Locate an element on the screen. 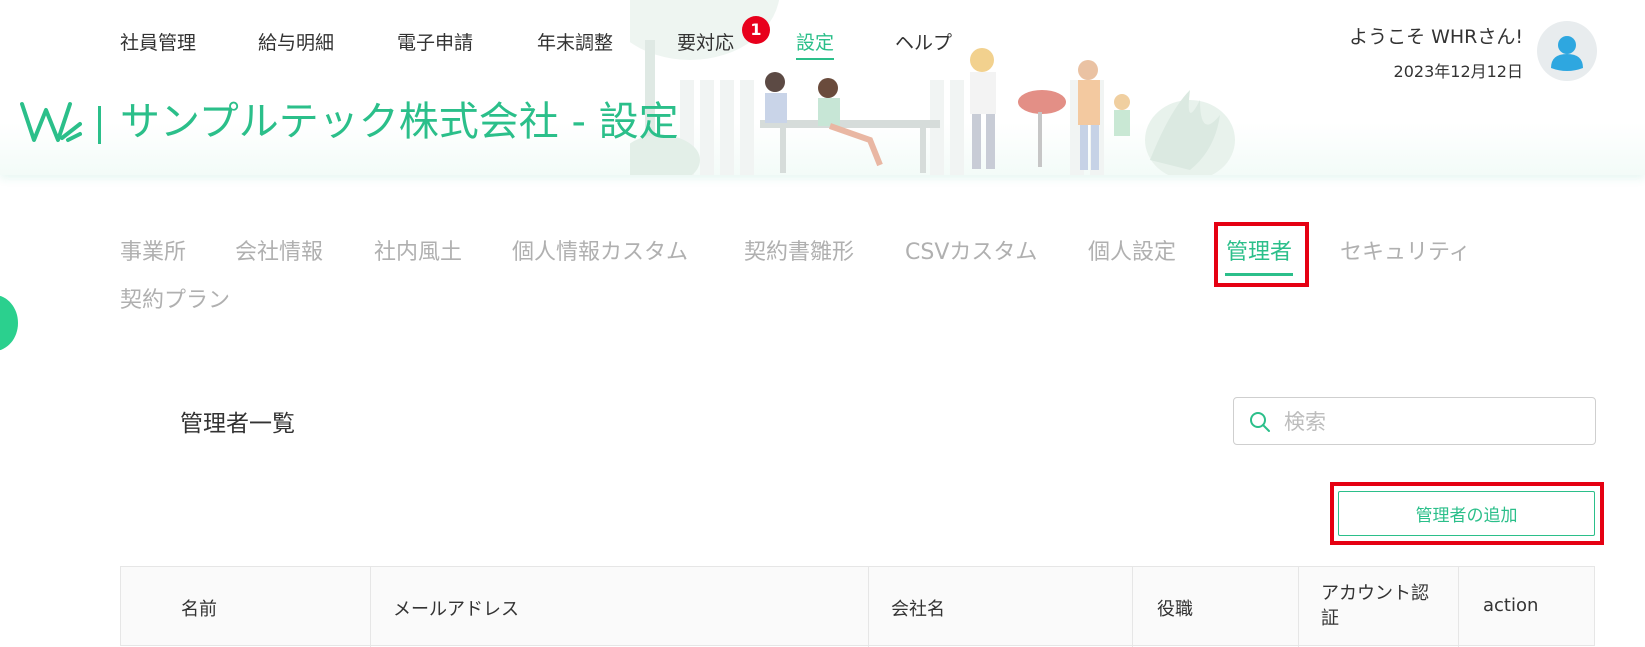 The width and height of the screenshot is (1645, 647). company-logo is located at coordinates (51, 122).